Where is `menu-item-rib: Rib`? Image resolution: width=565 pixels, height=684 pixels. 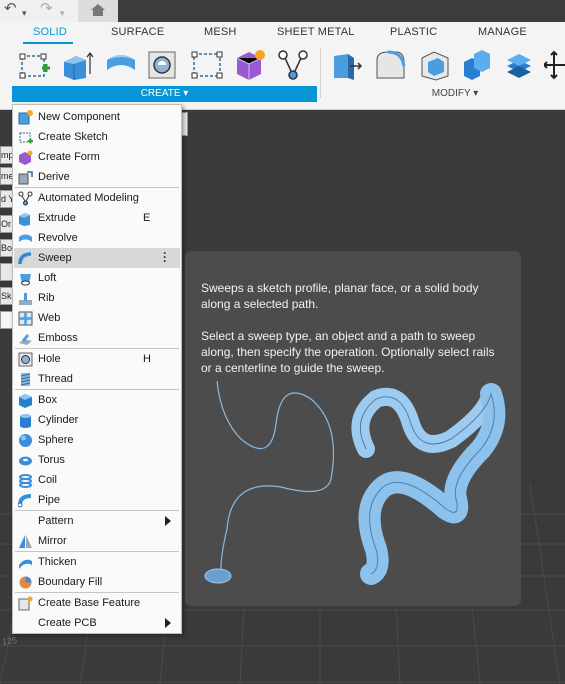
menu-item-rib: Rib is located at coordinates (97, 298).